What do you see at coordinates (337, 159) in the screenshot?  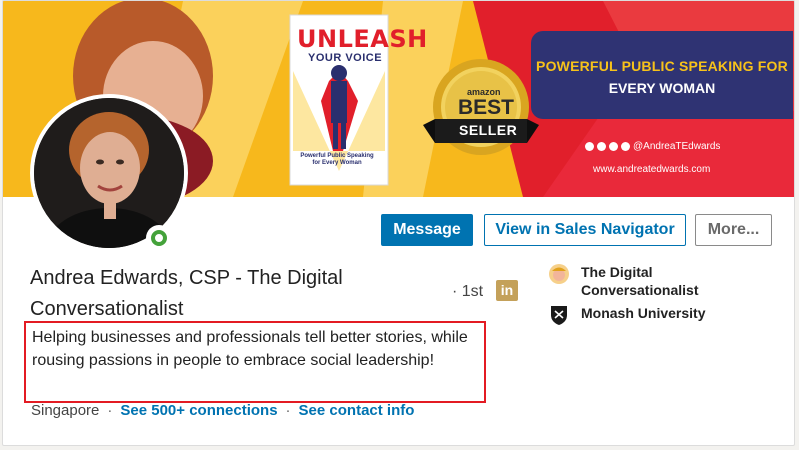 I see `book-subtitle: Powerful Public Speaking for Every Woman` at bounding box center [337, 159].